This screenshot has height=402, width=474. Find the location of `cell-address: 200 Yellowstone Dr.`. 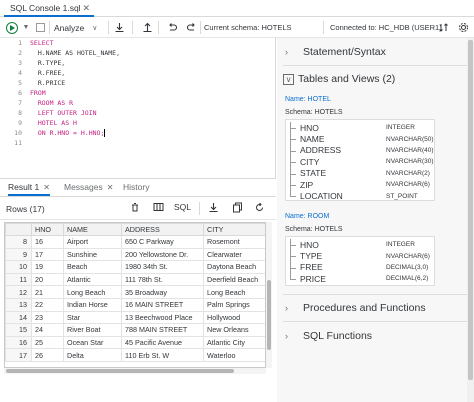

cell-address: 200 Yellowstone Dr. is located at coordinates (162, 254).